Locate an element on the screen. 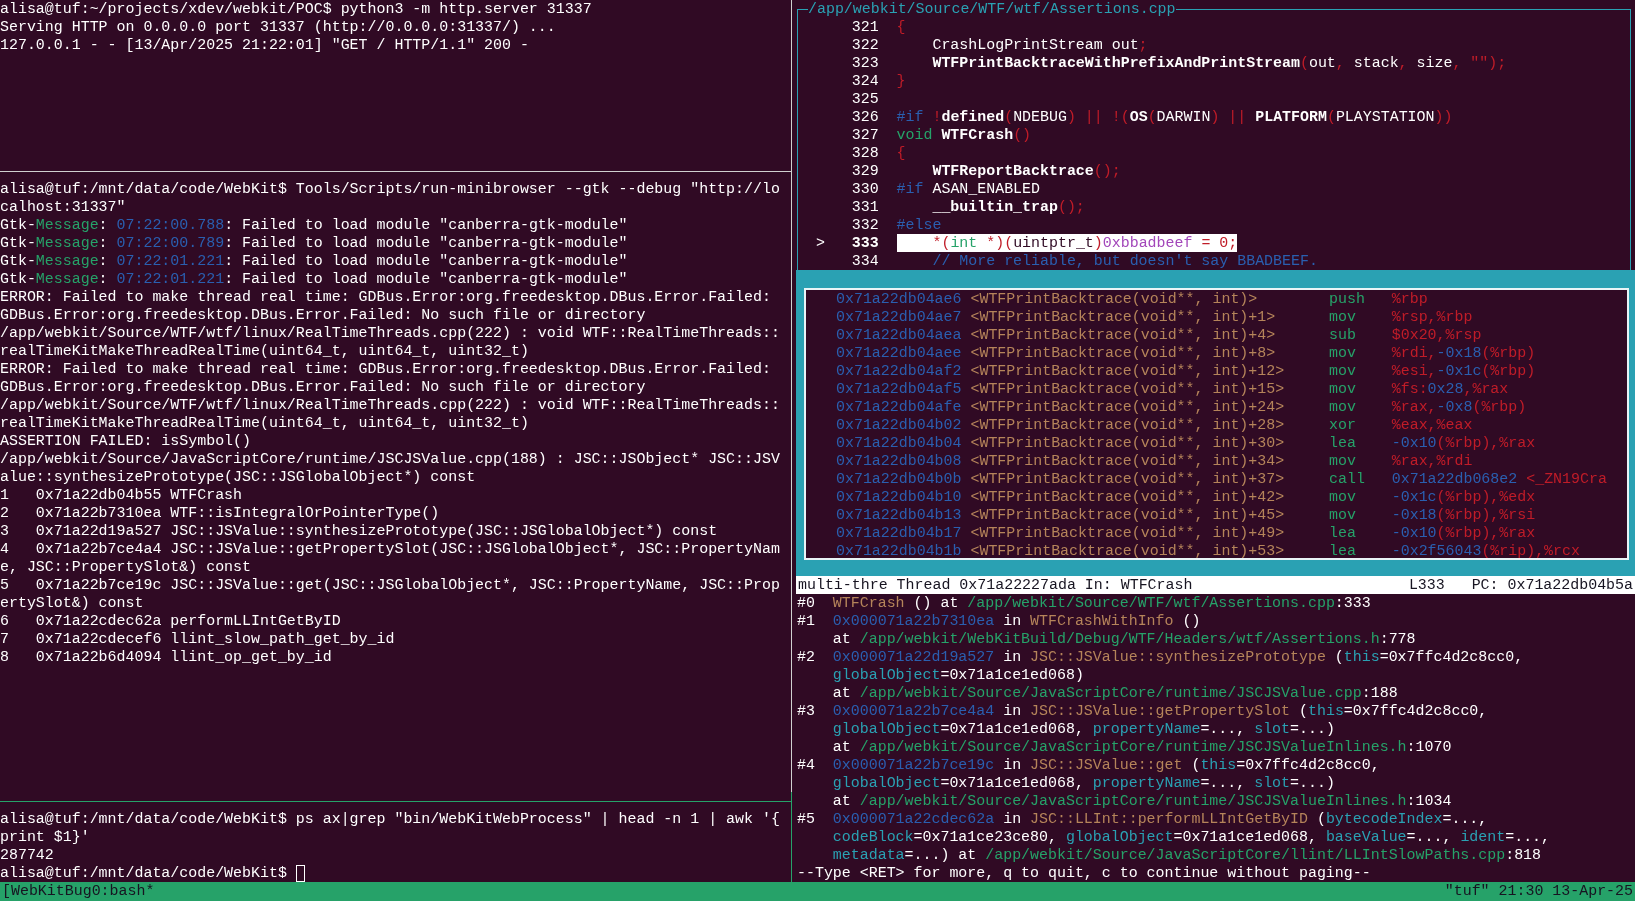  backtrace-line: at /app/webkit/Source/JavaScriptCore/runtime/JSCJSValue.cpp:188 is located at coordinates (1115, 693).